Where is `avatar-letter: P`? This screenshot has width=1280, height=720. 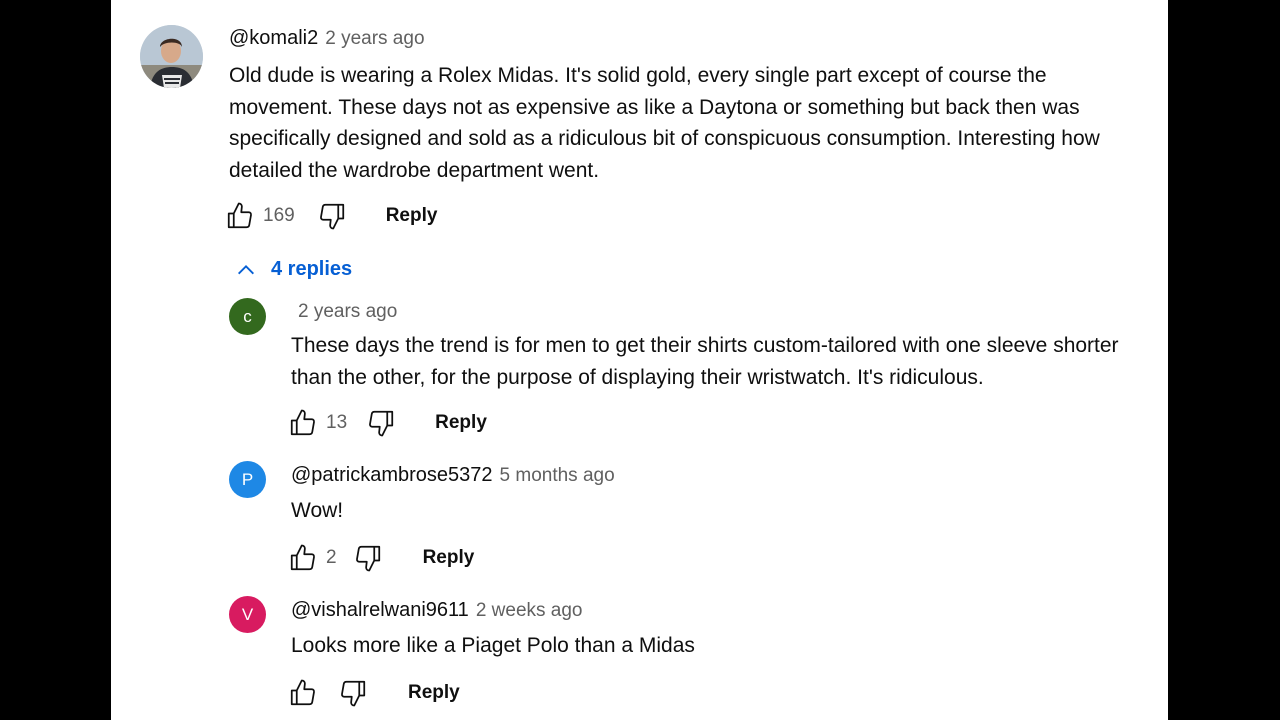
avatar-letter: P is located at coordinates (247, 479).